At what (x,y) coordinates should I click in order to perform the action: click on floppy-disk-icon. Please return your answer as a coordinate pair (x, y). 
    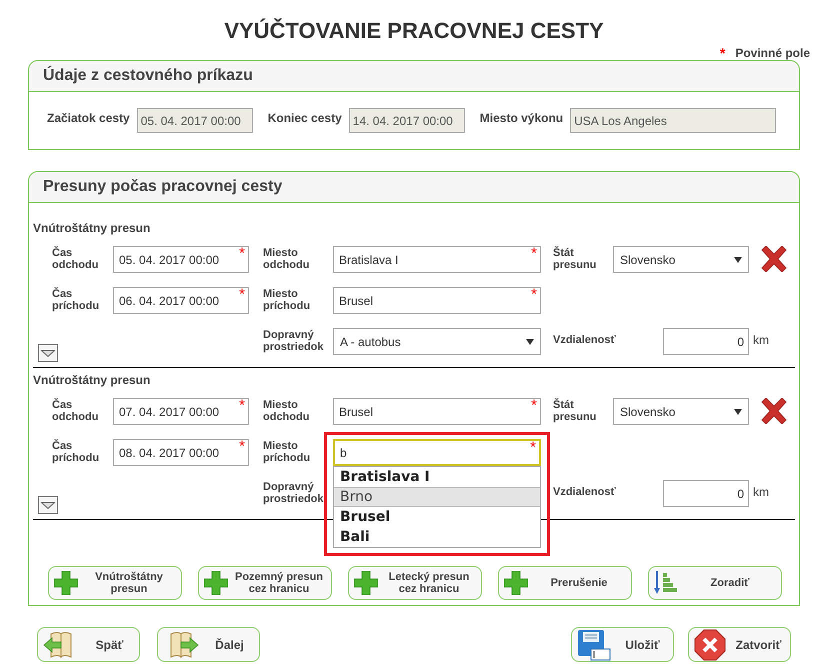
    Looking at the image, I should click on (594, 644).